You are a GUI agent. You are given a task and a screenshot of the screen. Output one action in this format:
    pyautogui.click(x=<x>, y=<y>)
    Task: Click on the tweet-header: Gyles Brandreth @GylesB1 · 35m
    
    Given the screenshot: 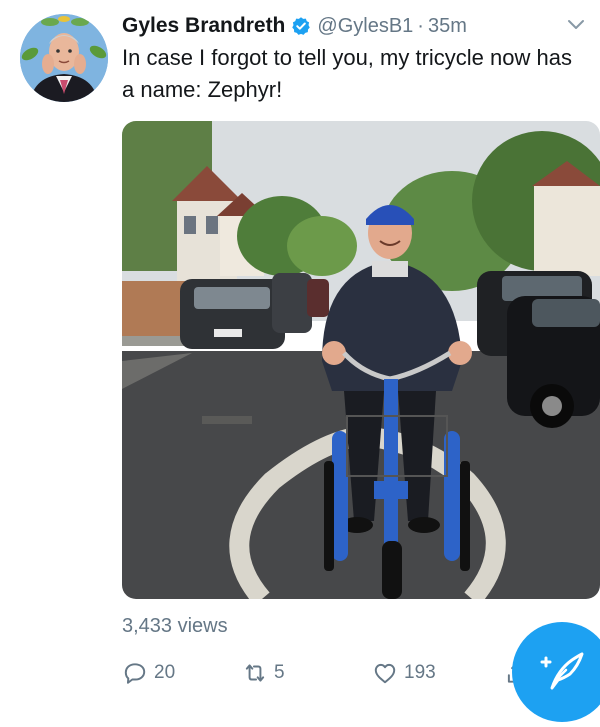 What is the action you would take?
    pyautogui.click(x=341, y=26)
    